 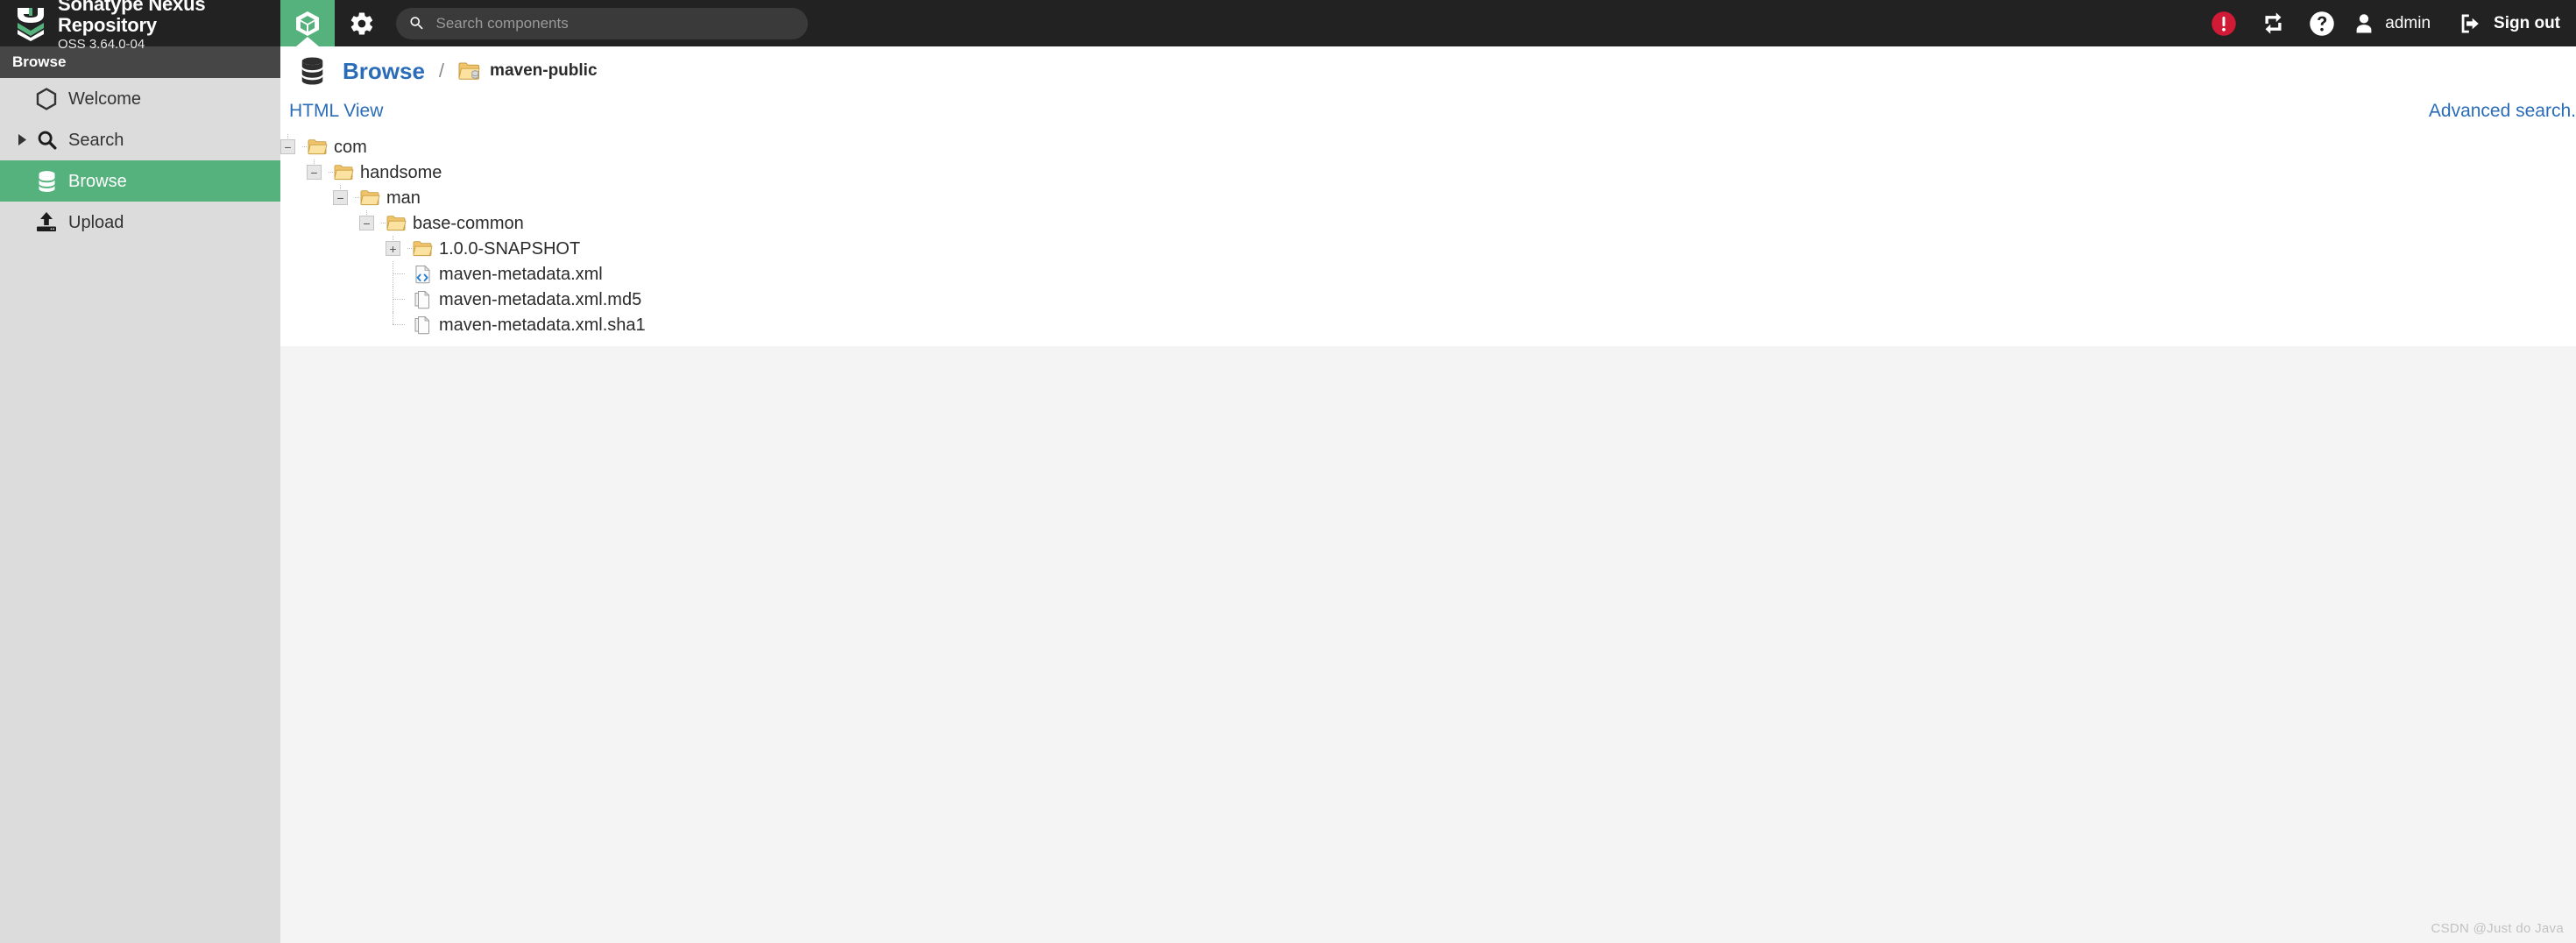 What do you see at coordinates (132, 18) in the screenshot?
I see `app-title: Sonatype Nexus Repository` at bounding box center [132, 18].